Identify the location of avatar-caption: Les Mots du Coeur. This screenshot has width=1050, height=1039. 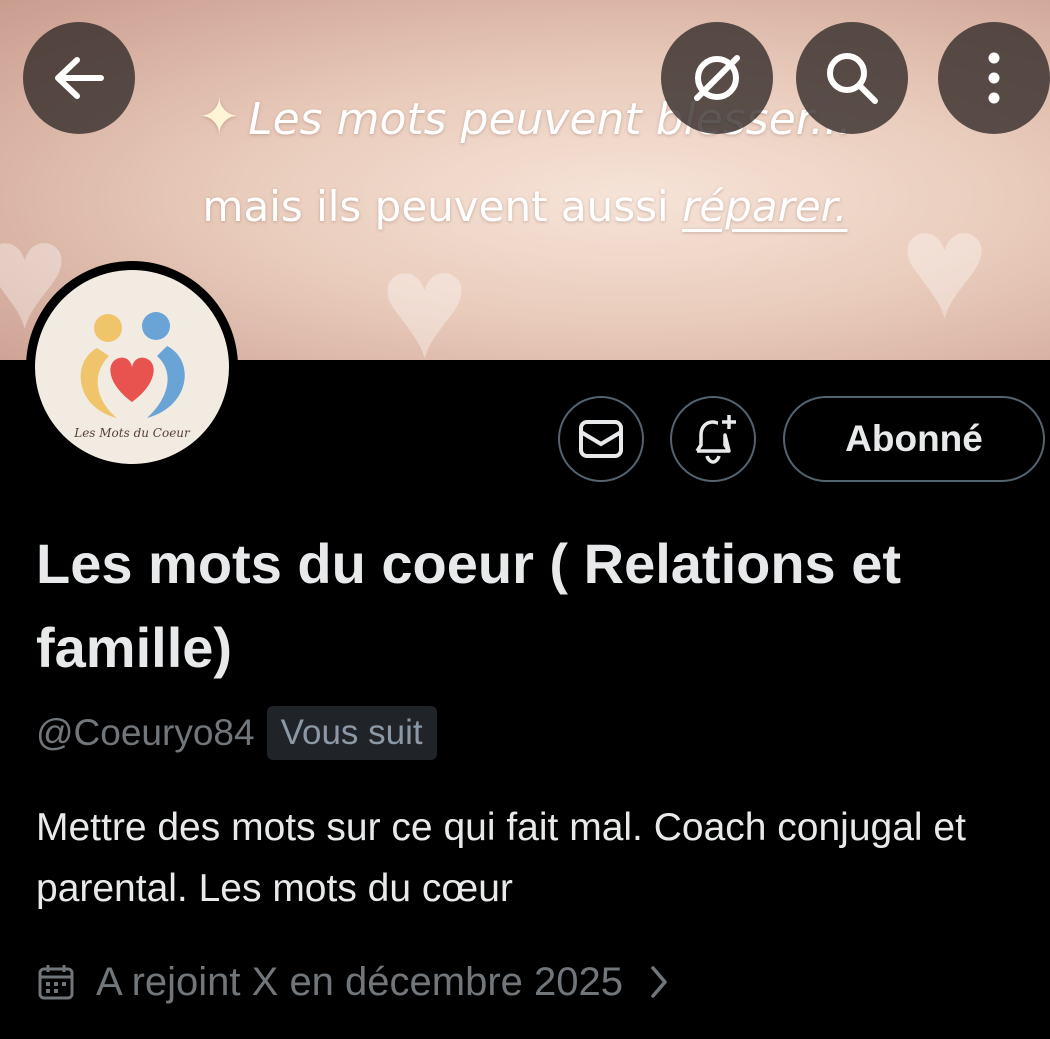
(132, 433).